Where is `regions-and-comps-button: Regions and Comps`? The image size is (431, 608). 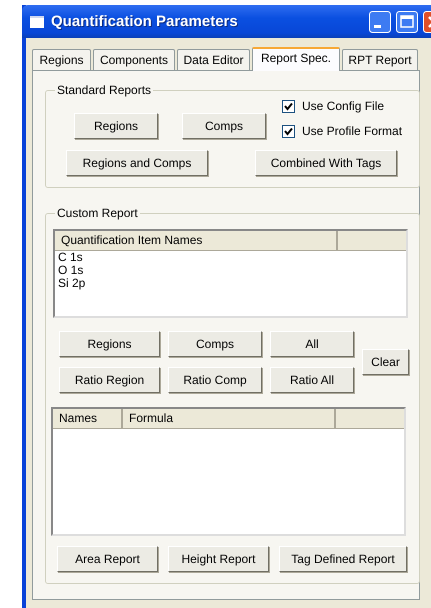 regions-and-comps-button: Regions and Comps is located at coordinates (137, 163).